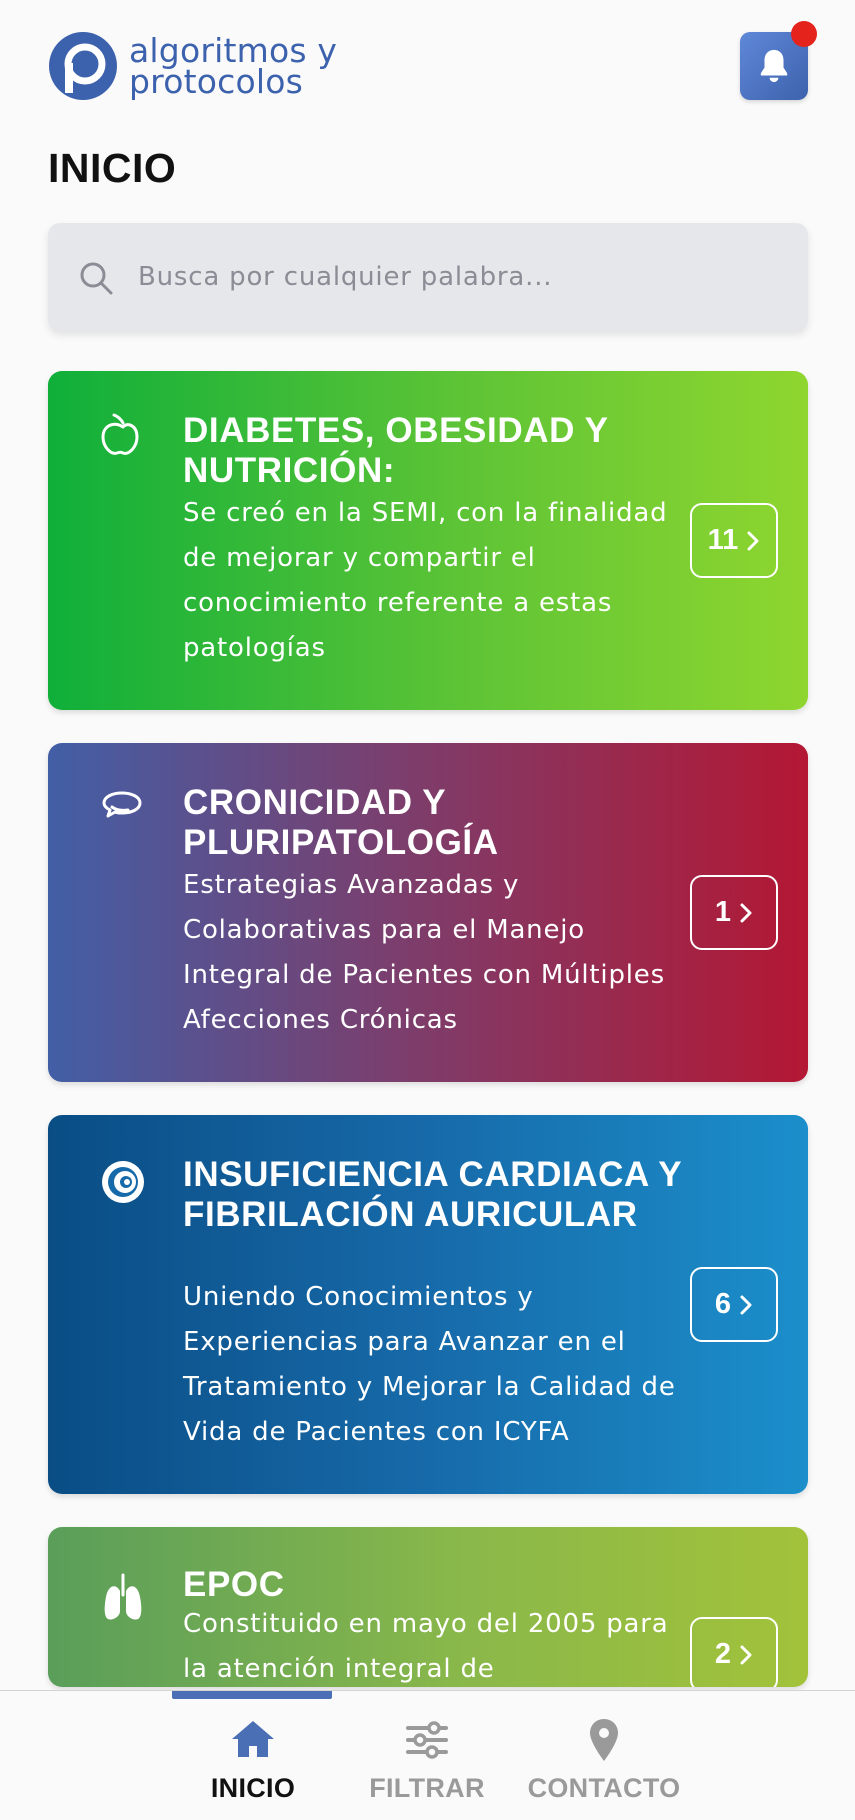  I want to click on app-header: algoritmos y protocolos, so click(427, 65).